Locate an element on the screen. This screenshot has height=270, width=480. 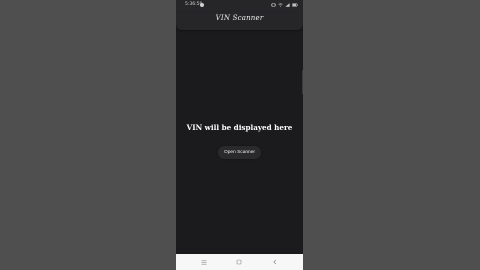
navigation-bar is located at coordinates (239, 262).